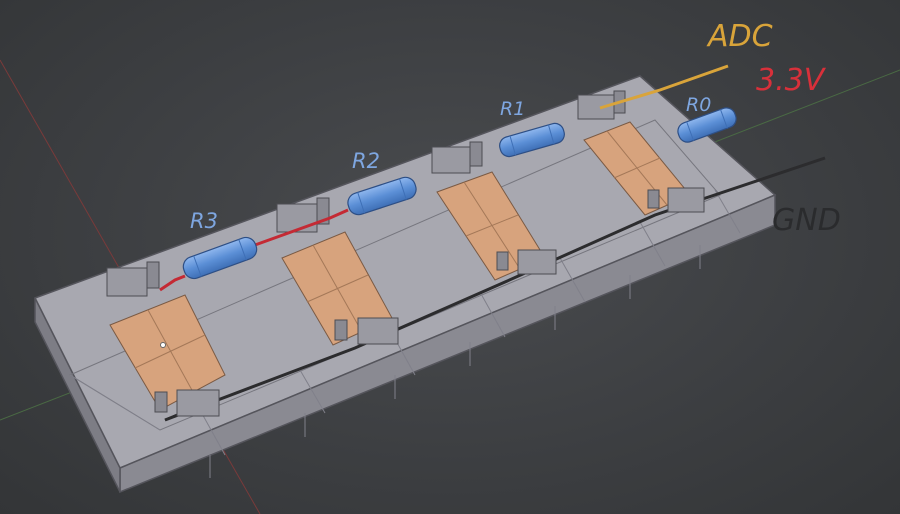 The width and height of the screenshot is (900, 514). What do you see at coordinates (698, 105) in the screenshot?
I see `label-r0: R0` at bounding box center [698, 105].